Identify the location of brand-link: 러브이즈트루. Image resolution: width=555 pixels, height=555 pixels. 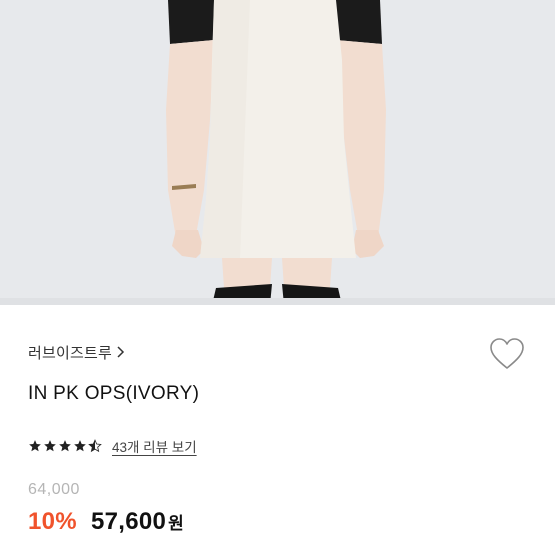
(77, 352).